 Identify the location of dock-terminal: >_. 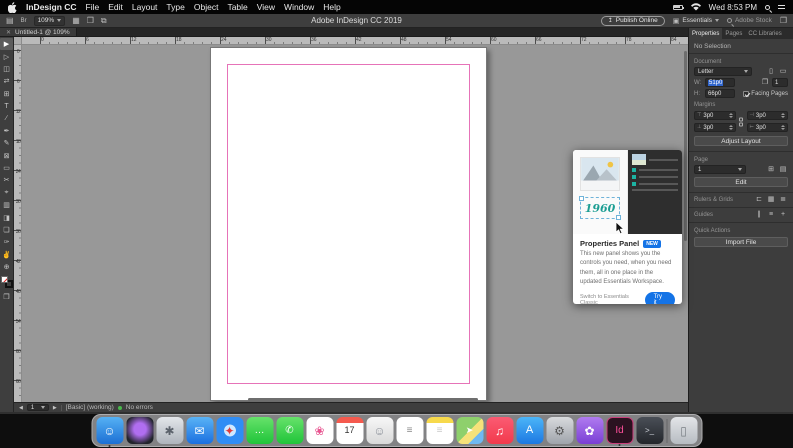
(649, 430).